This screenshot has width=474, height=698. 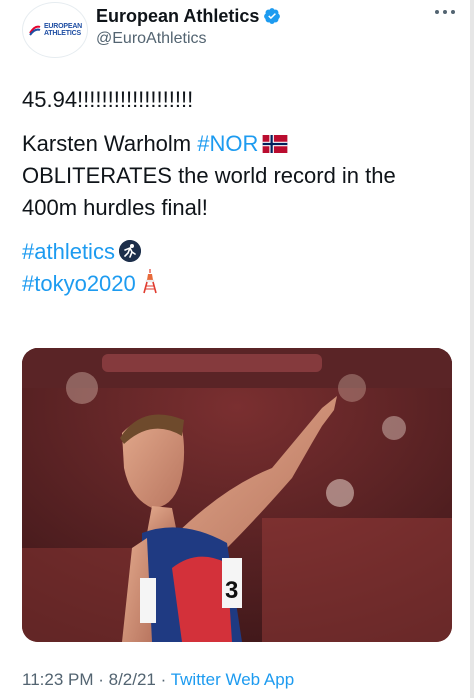 I want to click on tokyo-tower-icon, so click(x=149, y=281).